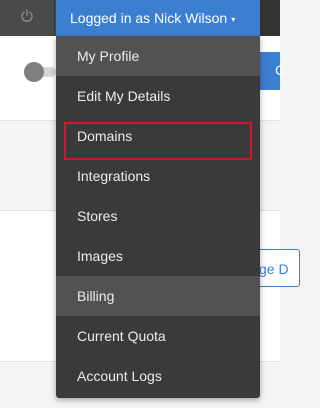  What do you see at coordinates (124, 96) in the screenshot?
I see `menu-item-label: Edit My Details` at bounding box center [124, 96].